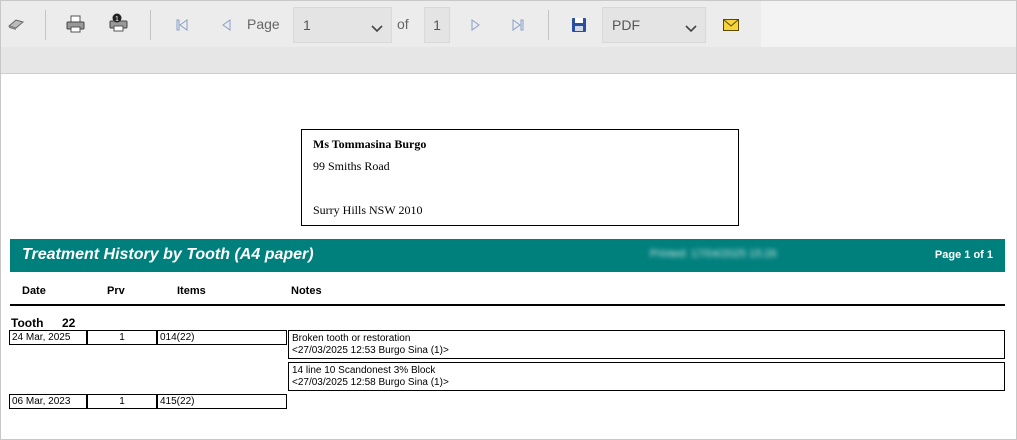  I want to click on header-rule, so click(507, 305).